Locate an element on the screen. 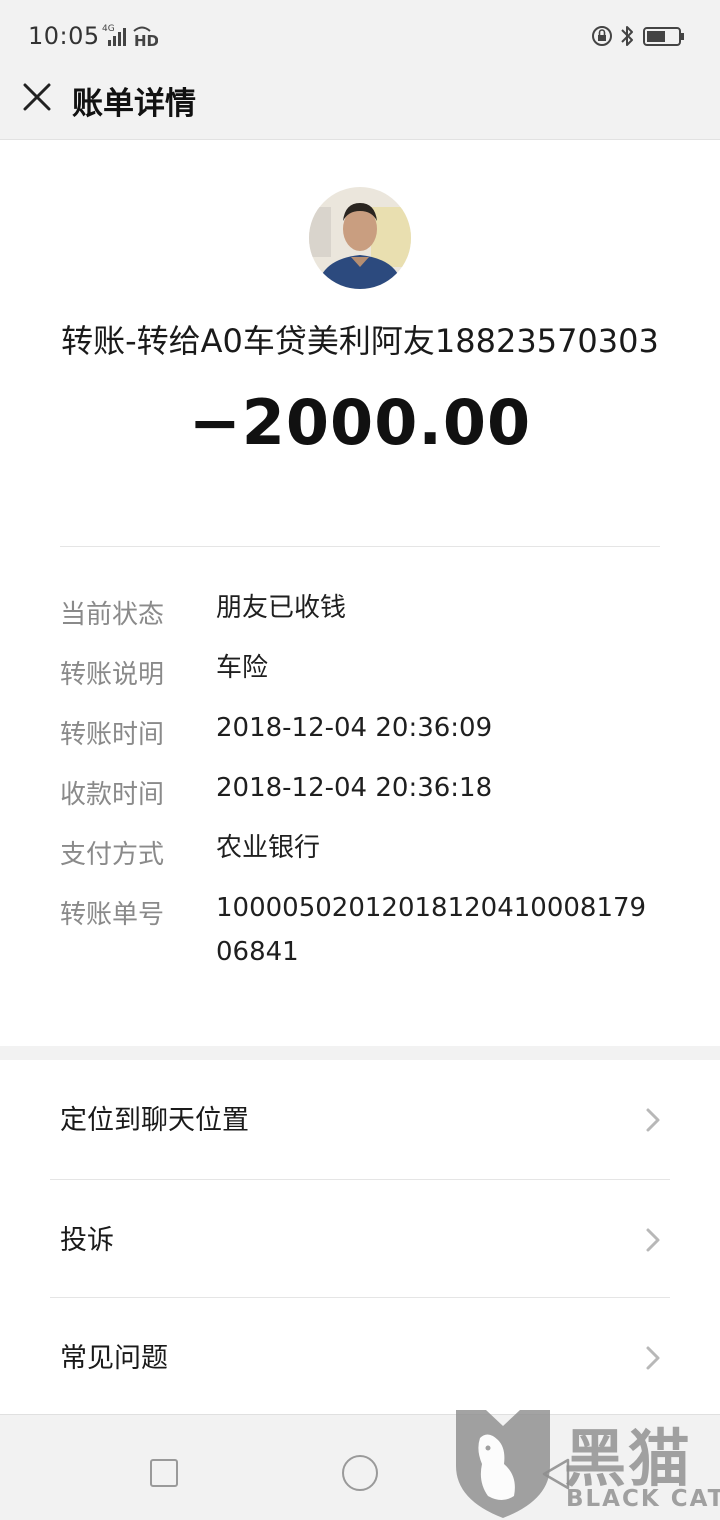  menu-label: 定位到聊天位置 is located at coordinates (154, 1120).